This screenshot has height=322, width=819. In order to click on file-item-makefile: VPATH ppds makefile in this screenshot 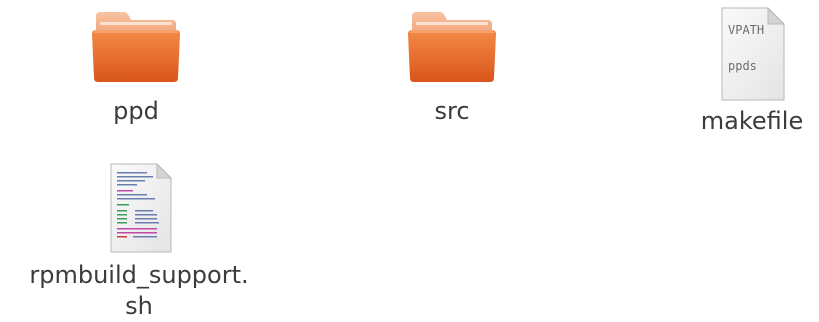, I will do `click(752, 70)`.